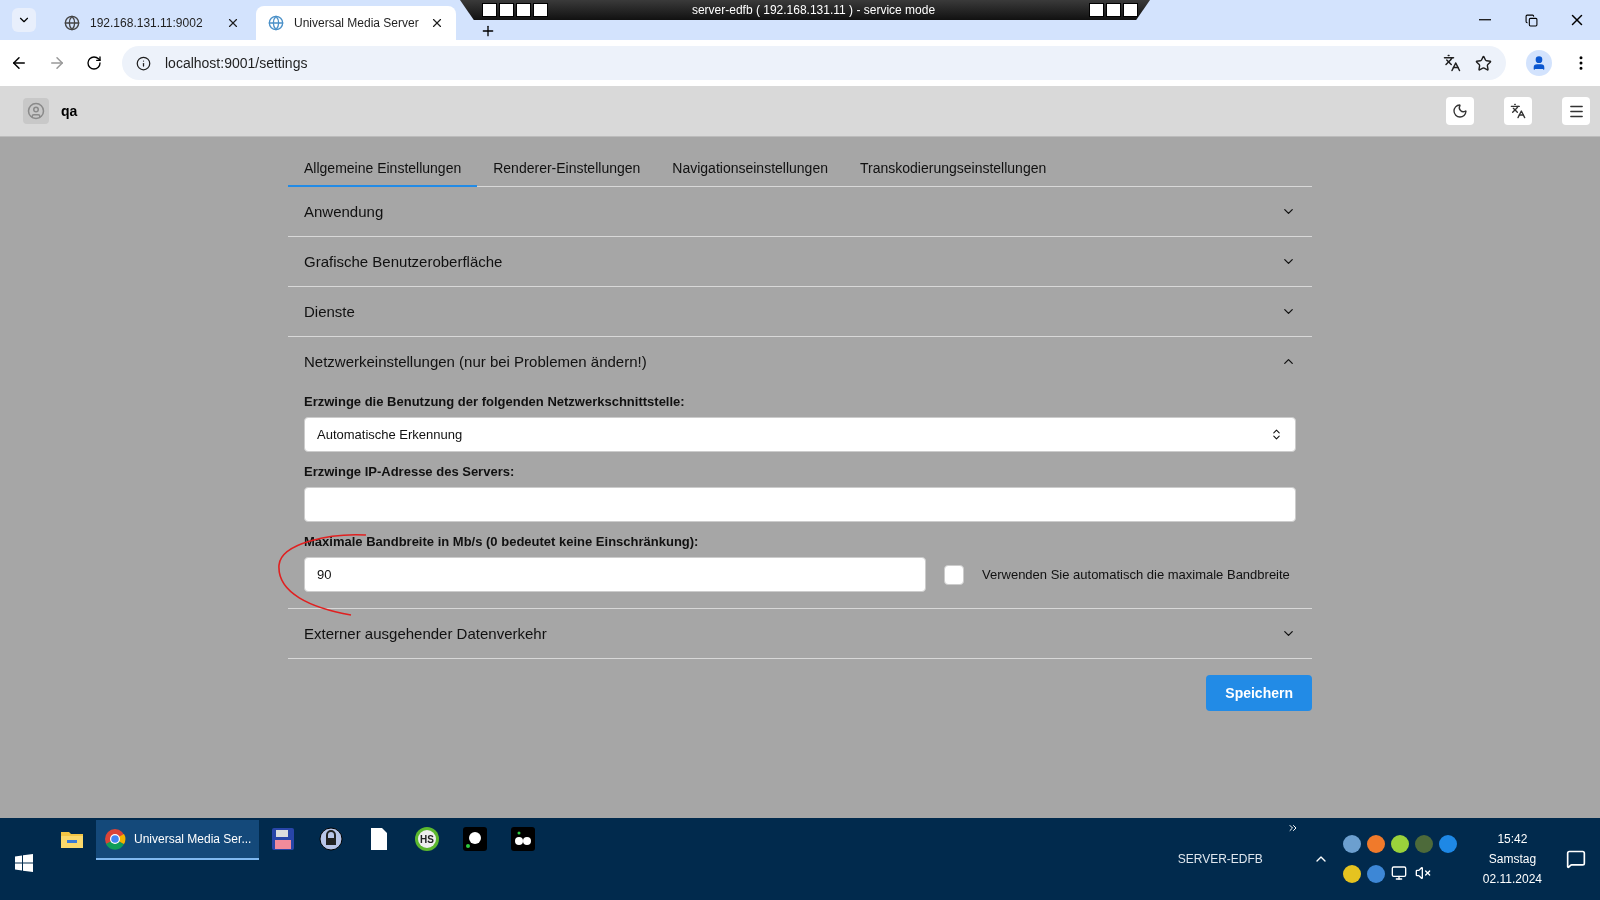  I want to click on star-icon, so click(1483, 63).